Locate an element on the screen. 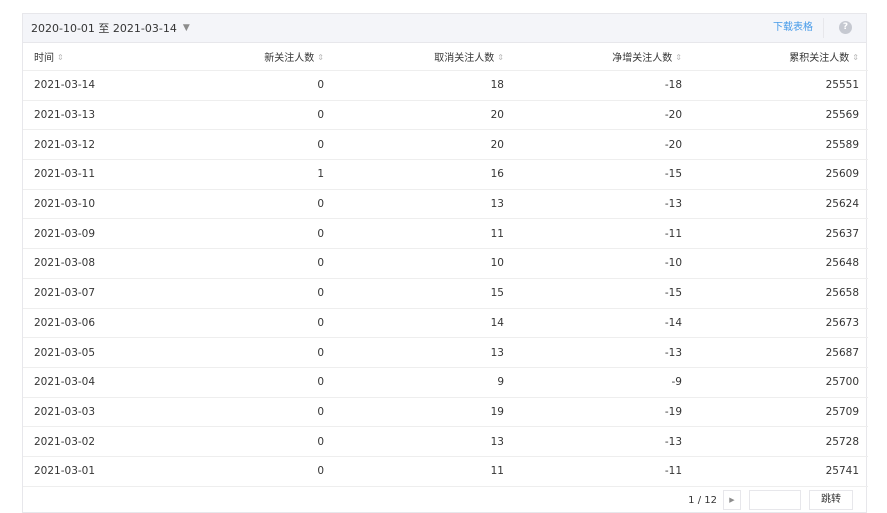 Image resolution: width=887 pixels, height=513 pixels. cell-cumulative: 25700 is located at coordinates (775, 382).